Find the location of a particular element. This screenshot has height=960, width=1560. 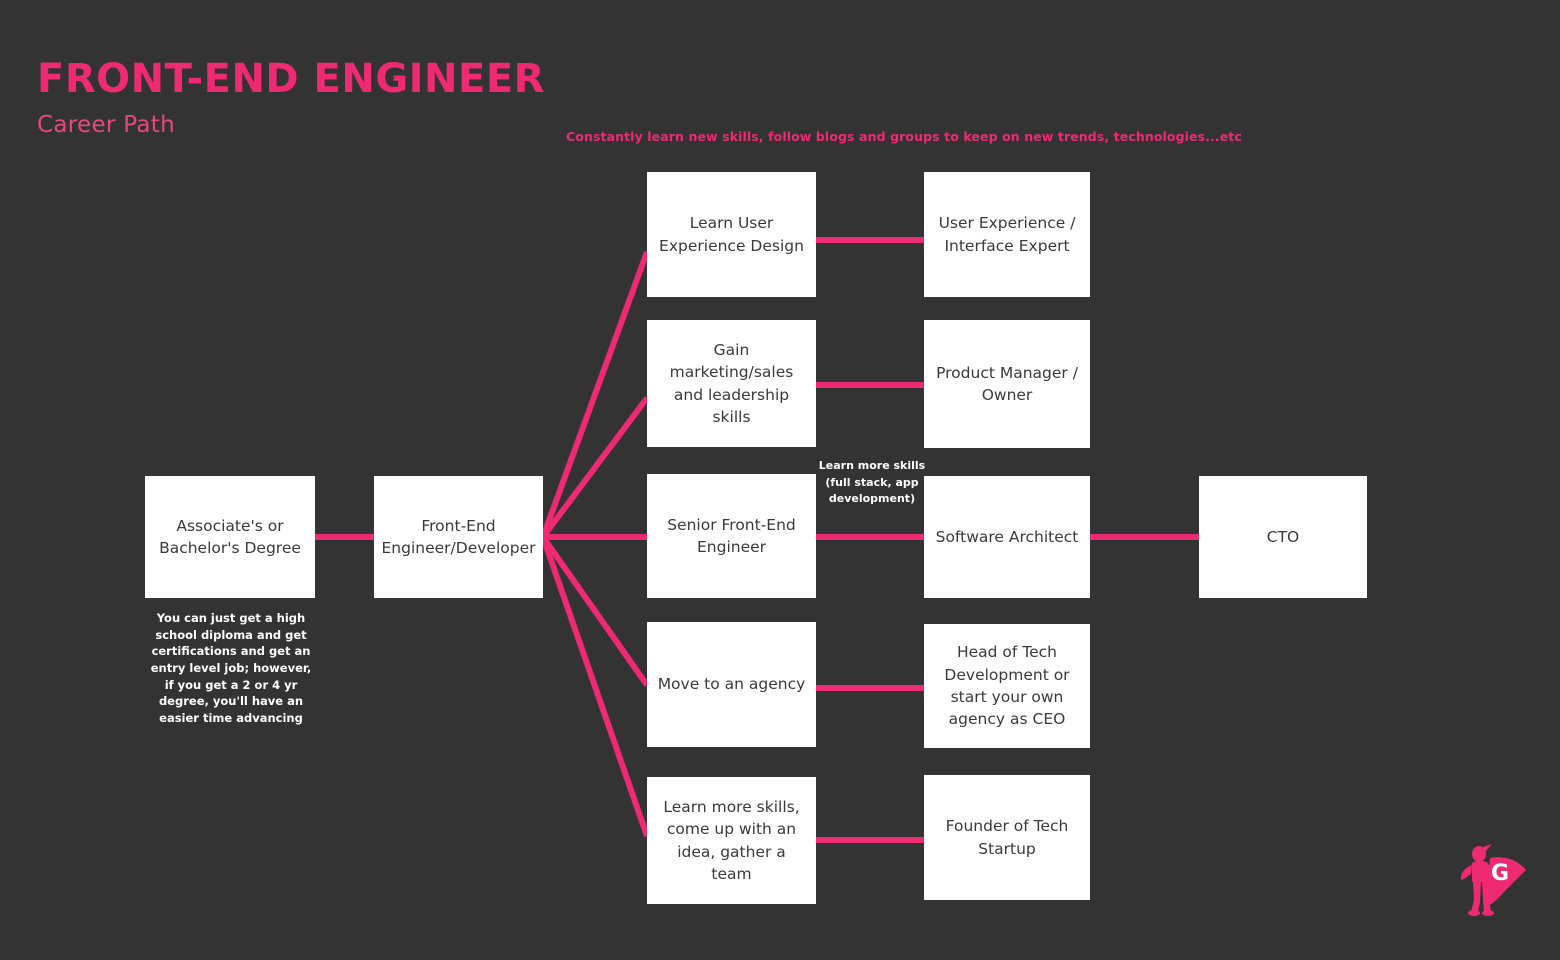

node-senior-frontend-engineer: Senior Front-End Engineer is located at coordinates (731, 536).